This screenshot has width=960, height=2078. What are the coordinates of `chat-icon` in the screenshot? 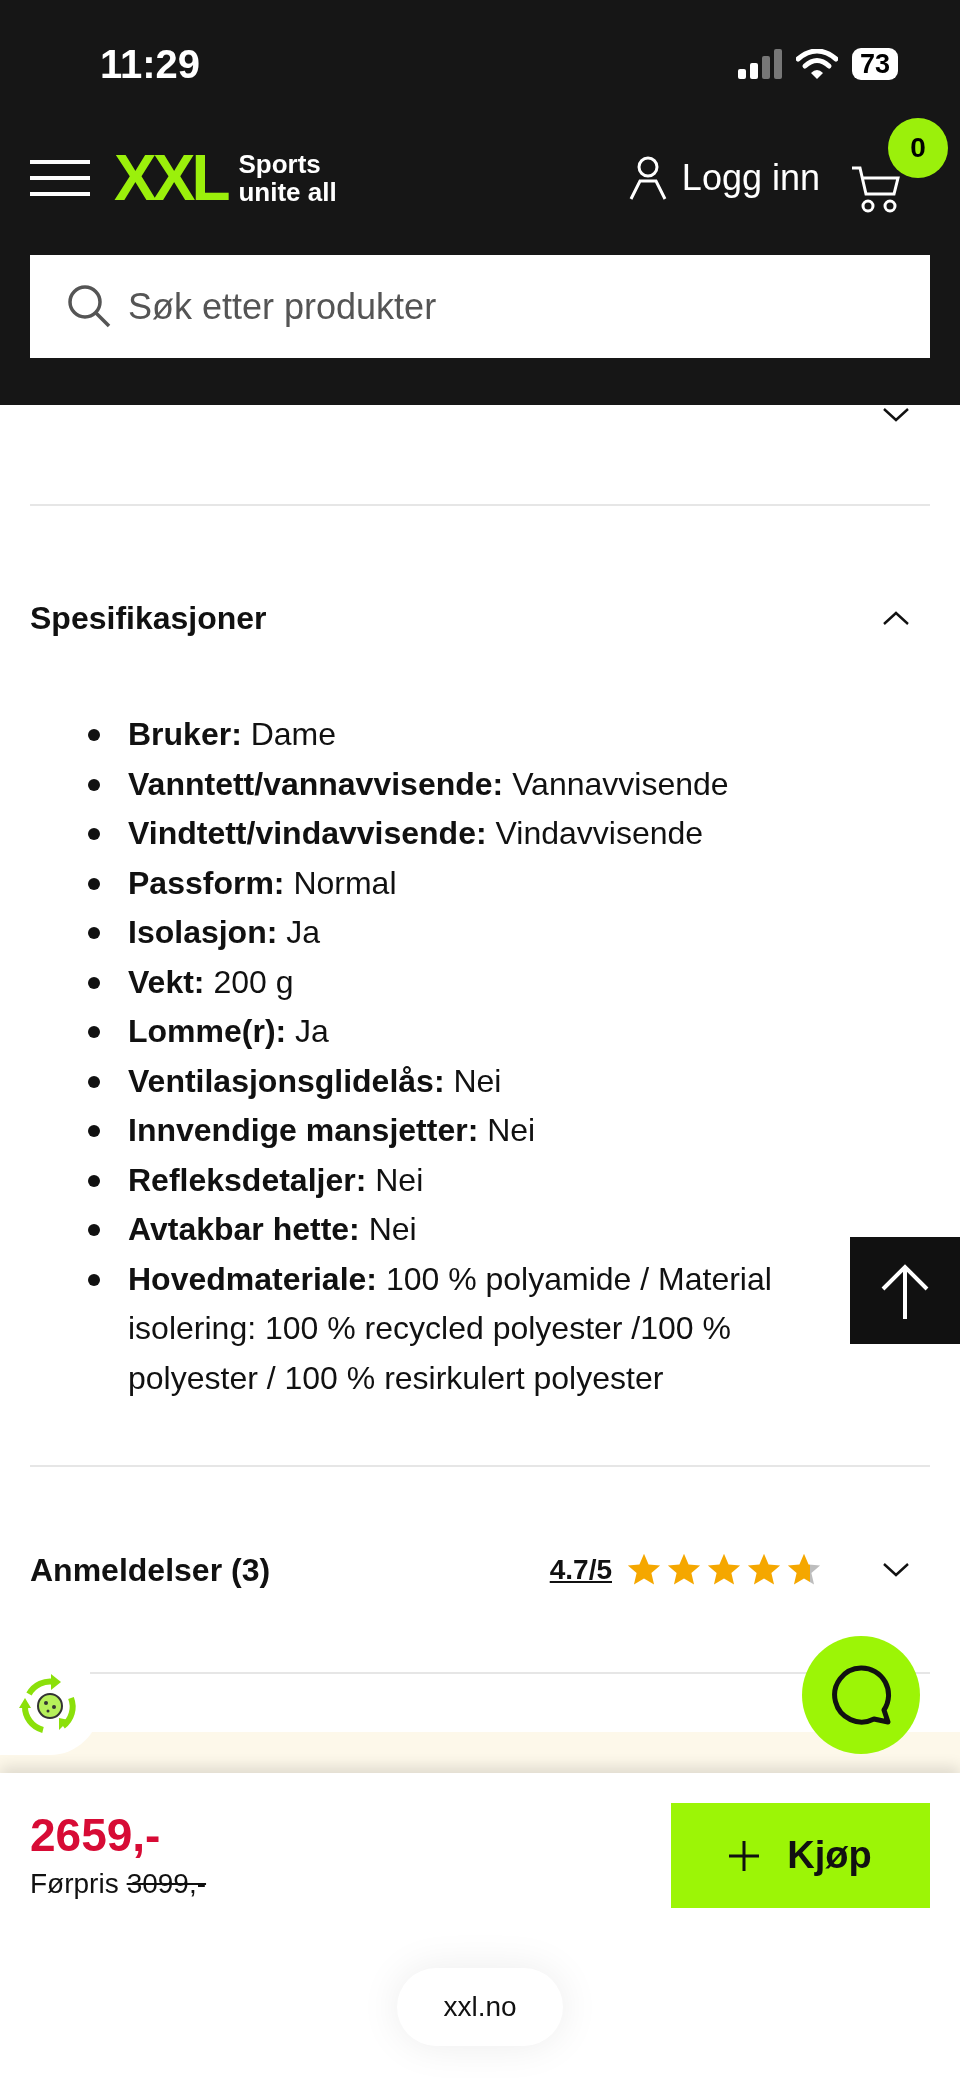 It's located at (861, 1695).